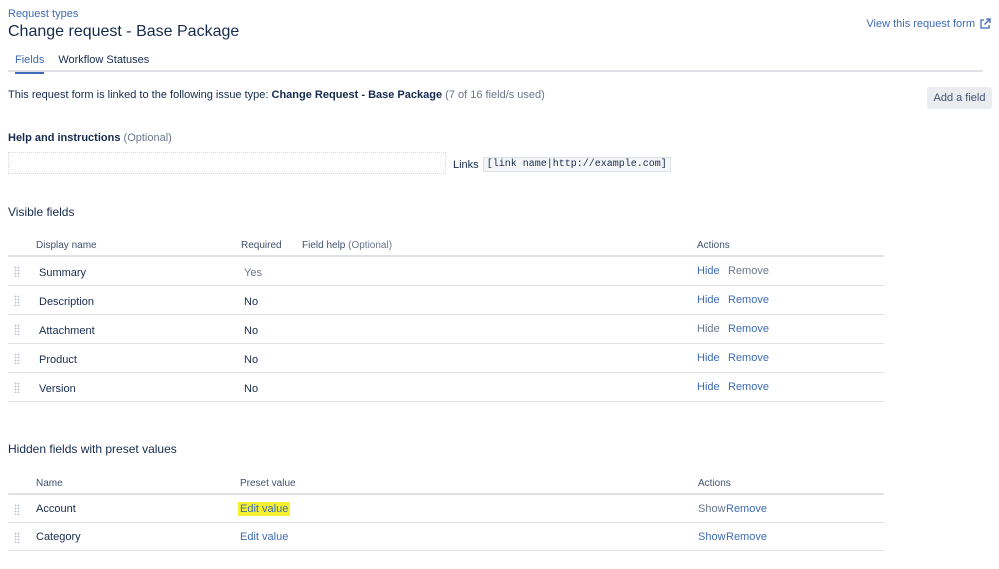  Describe the element at coordinates (227, 163) in the screenshot. I see `help-instructions-input` at that location.